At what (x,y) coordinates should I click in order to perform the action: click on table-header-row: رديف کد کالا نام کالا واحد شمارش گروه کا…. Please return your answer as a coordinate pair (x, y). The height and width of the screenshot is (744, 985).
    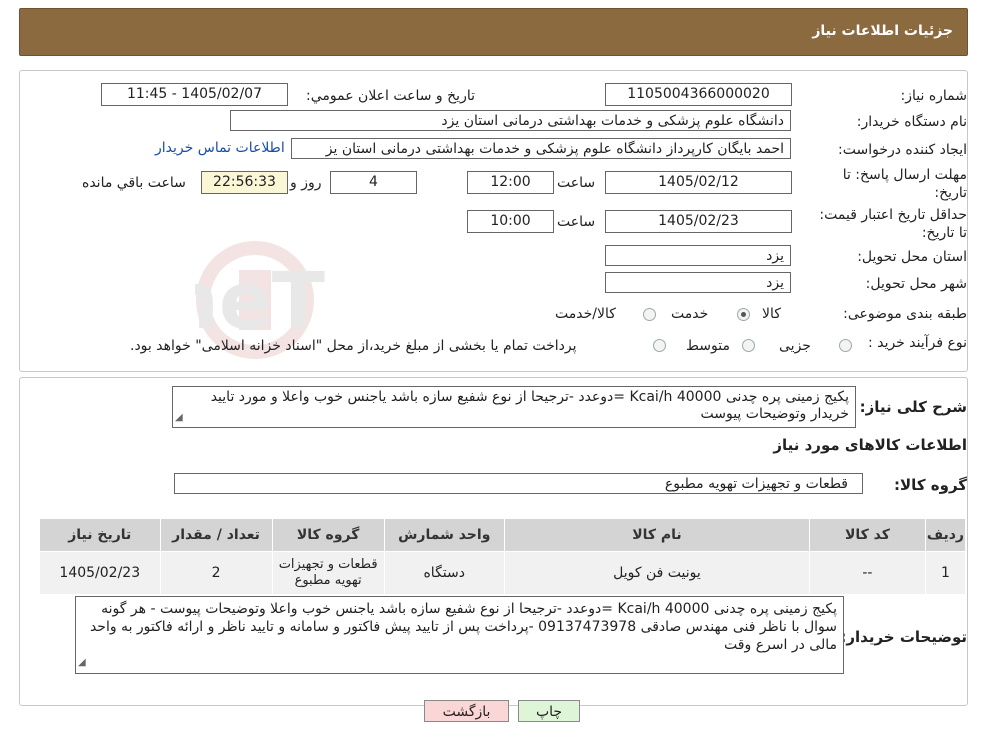
    Looking at the image, I should click on (503, 535).